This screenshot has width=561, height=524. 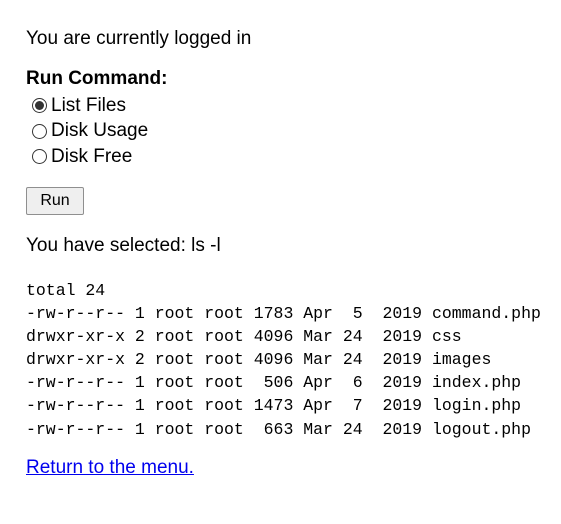 I want to click on output-line: total 24, so click(x=66, y=290).